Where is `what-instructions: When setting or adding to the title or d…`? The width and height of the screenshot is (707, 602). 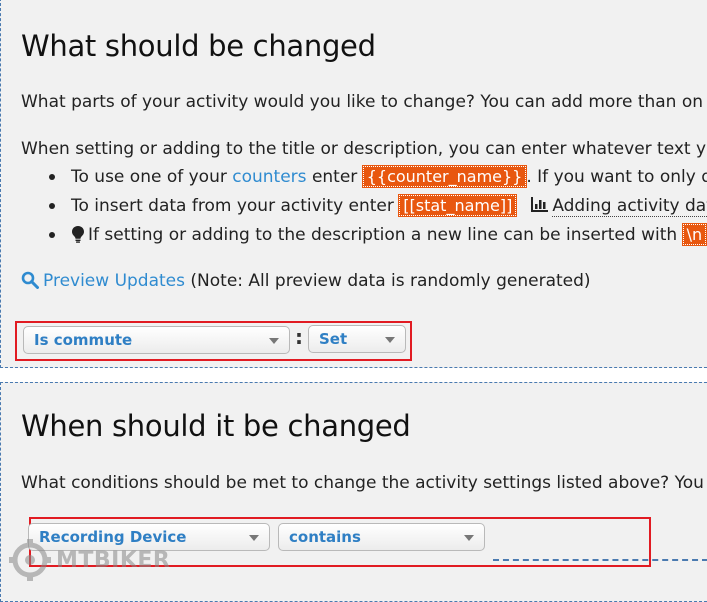
what-instructions: When setting or adding to the title or d… is located at coordinates (364, 149).